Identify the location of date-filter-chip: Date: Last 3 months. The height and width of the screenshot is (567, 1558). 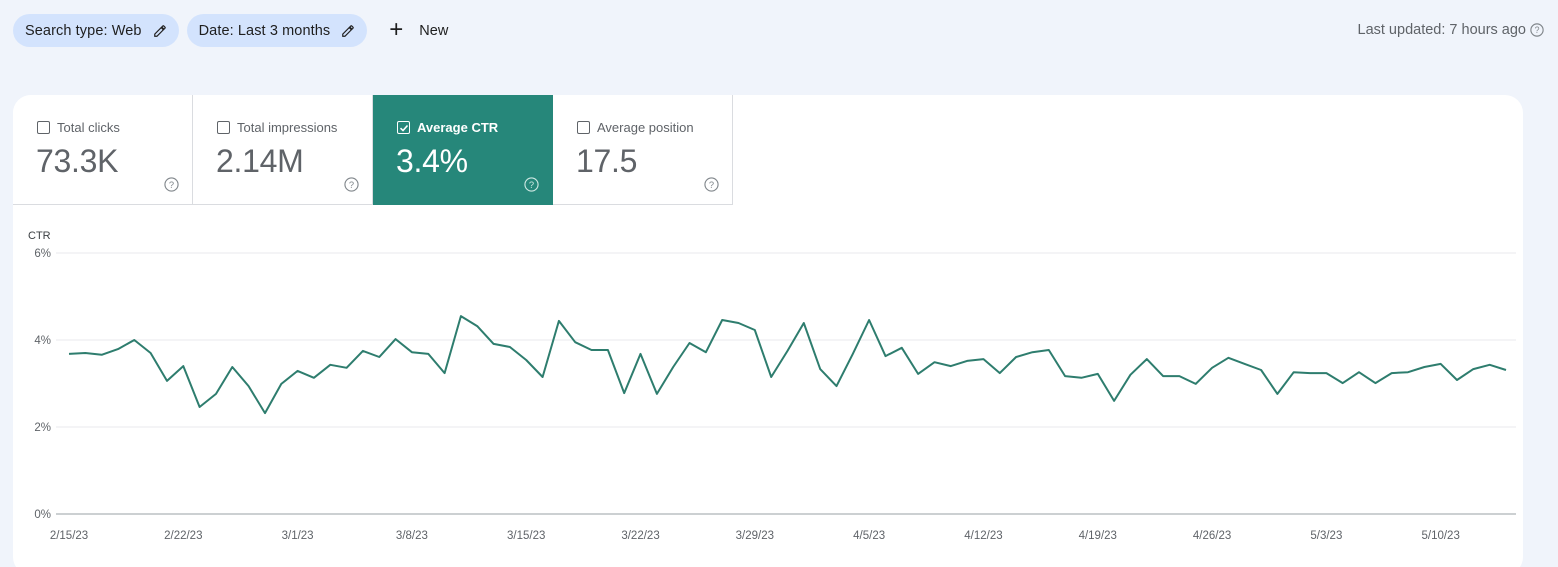
(277, 30).